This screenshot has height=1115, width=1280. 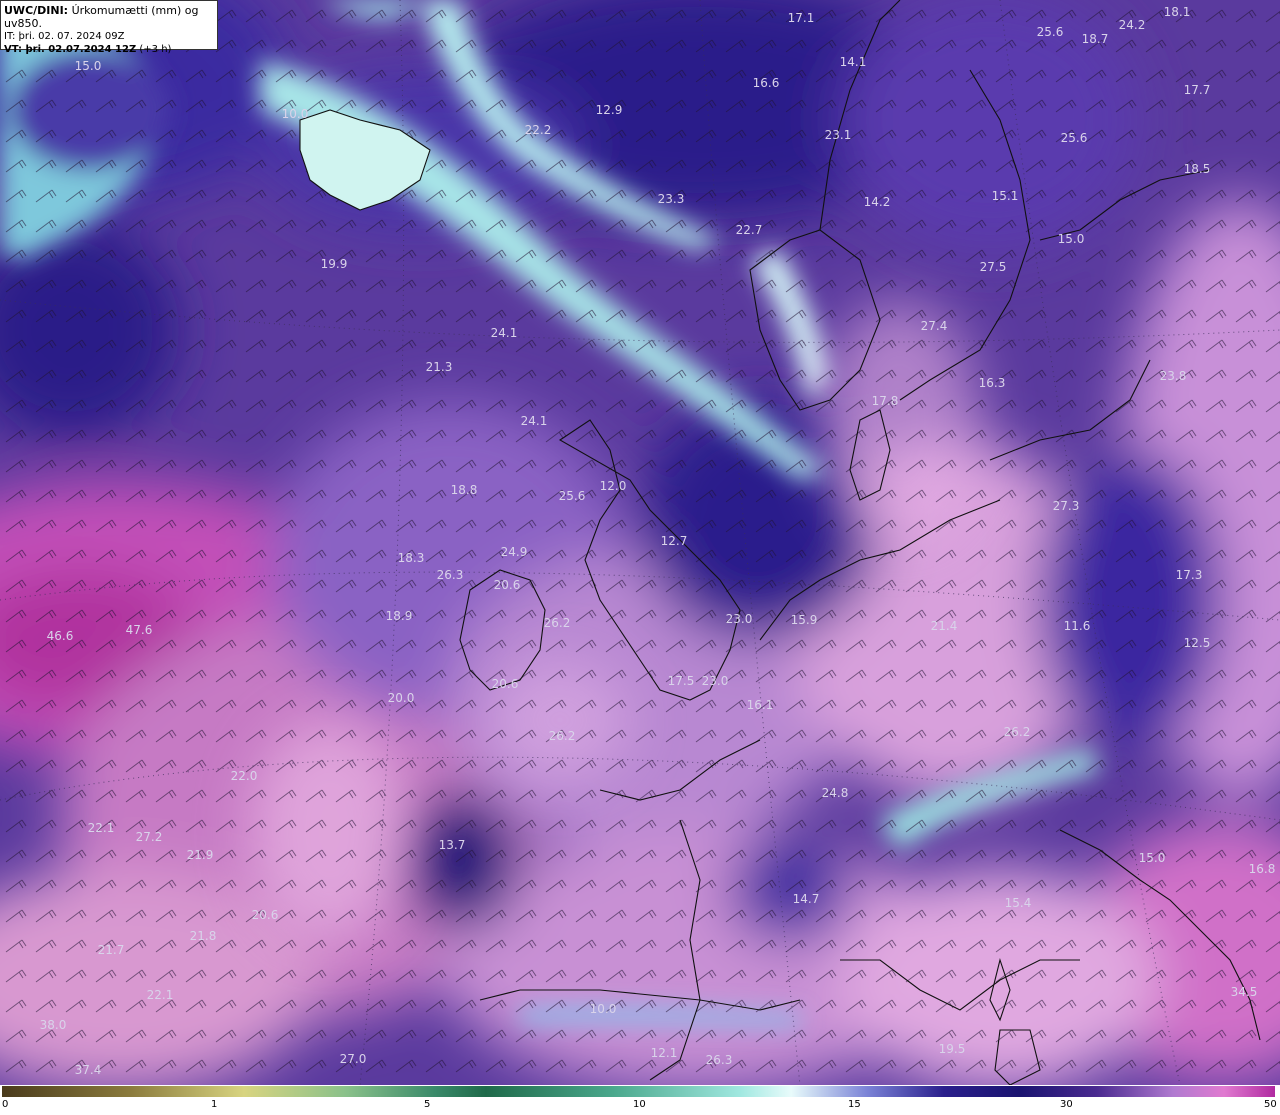 What do you see at coordinates (53, 1025) in the screenshot?
I see `map-value-label: 38.0` at bounding box center [53, 1025].